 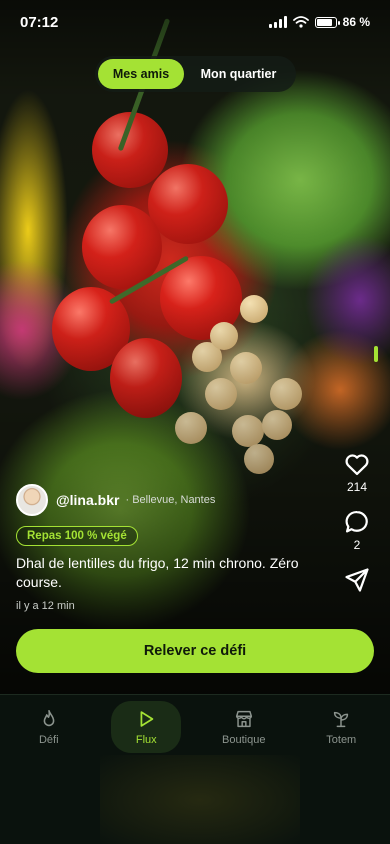 I want to click on author-location: Bellevue, Nantes, so click(x=170, y=500).